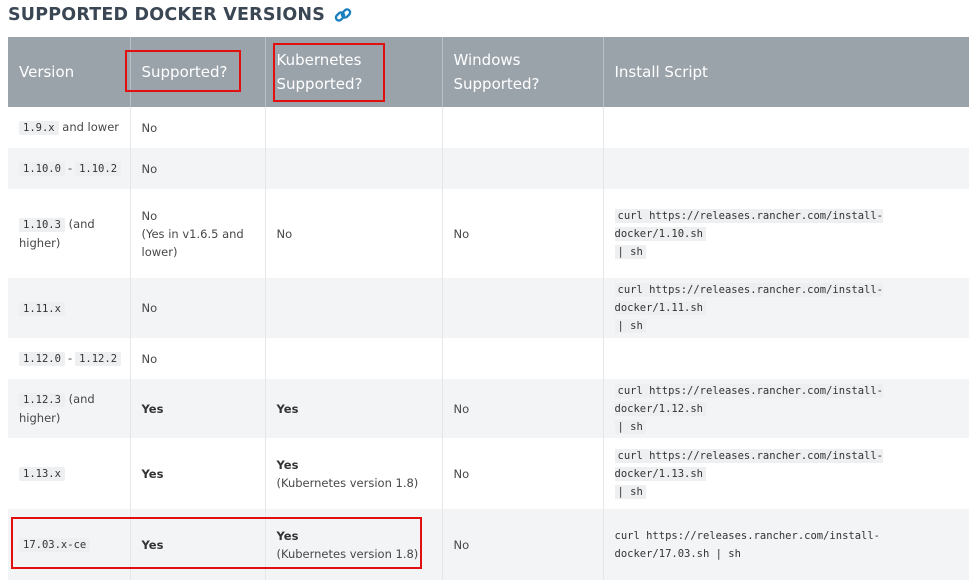 The width and height of the screenshot is (972, 581). What do you see at coordinates (319, 60) in the screenshot?
I see `header-kubernetes-line1: Kubernetes` at bounding box center [319, 60].